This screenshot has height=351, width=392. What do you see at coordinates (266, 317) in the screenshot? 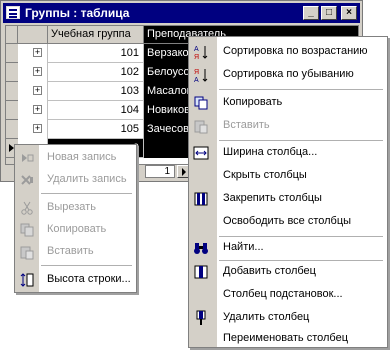
I see `menu-item-label: Удалить столбец` at bounding box center [266, 317].